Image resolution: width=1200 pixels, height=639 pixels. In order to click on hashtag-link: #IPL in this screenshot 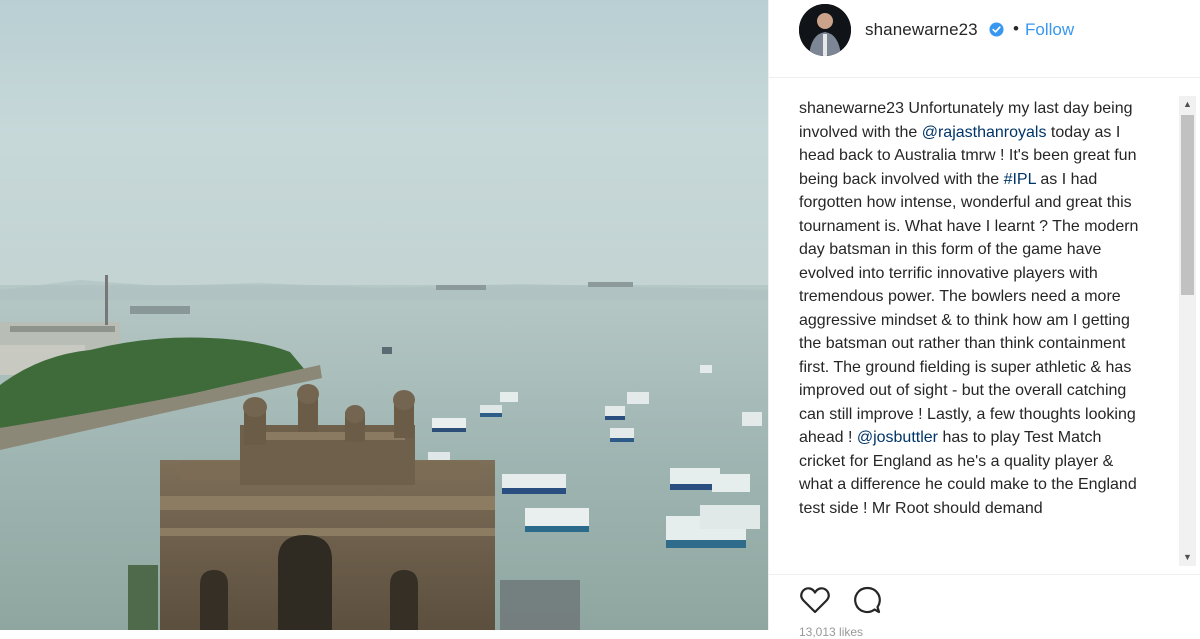, I will do `click(1020, 179)`.